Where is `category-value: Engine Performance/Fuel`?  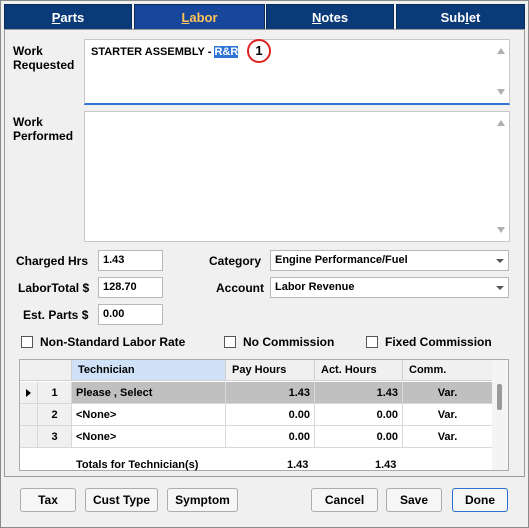
category-value: Engine Performance/Fuel is located at coordinates (341, 260).